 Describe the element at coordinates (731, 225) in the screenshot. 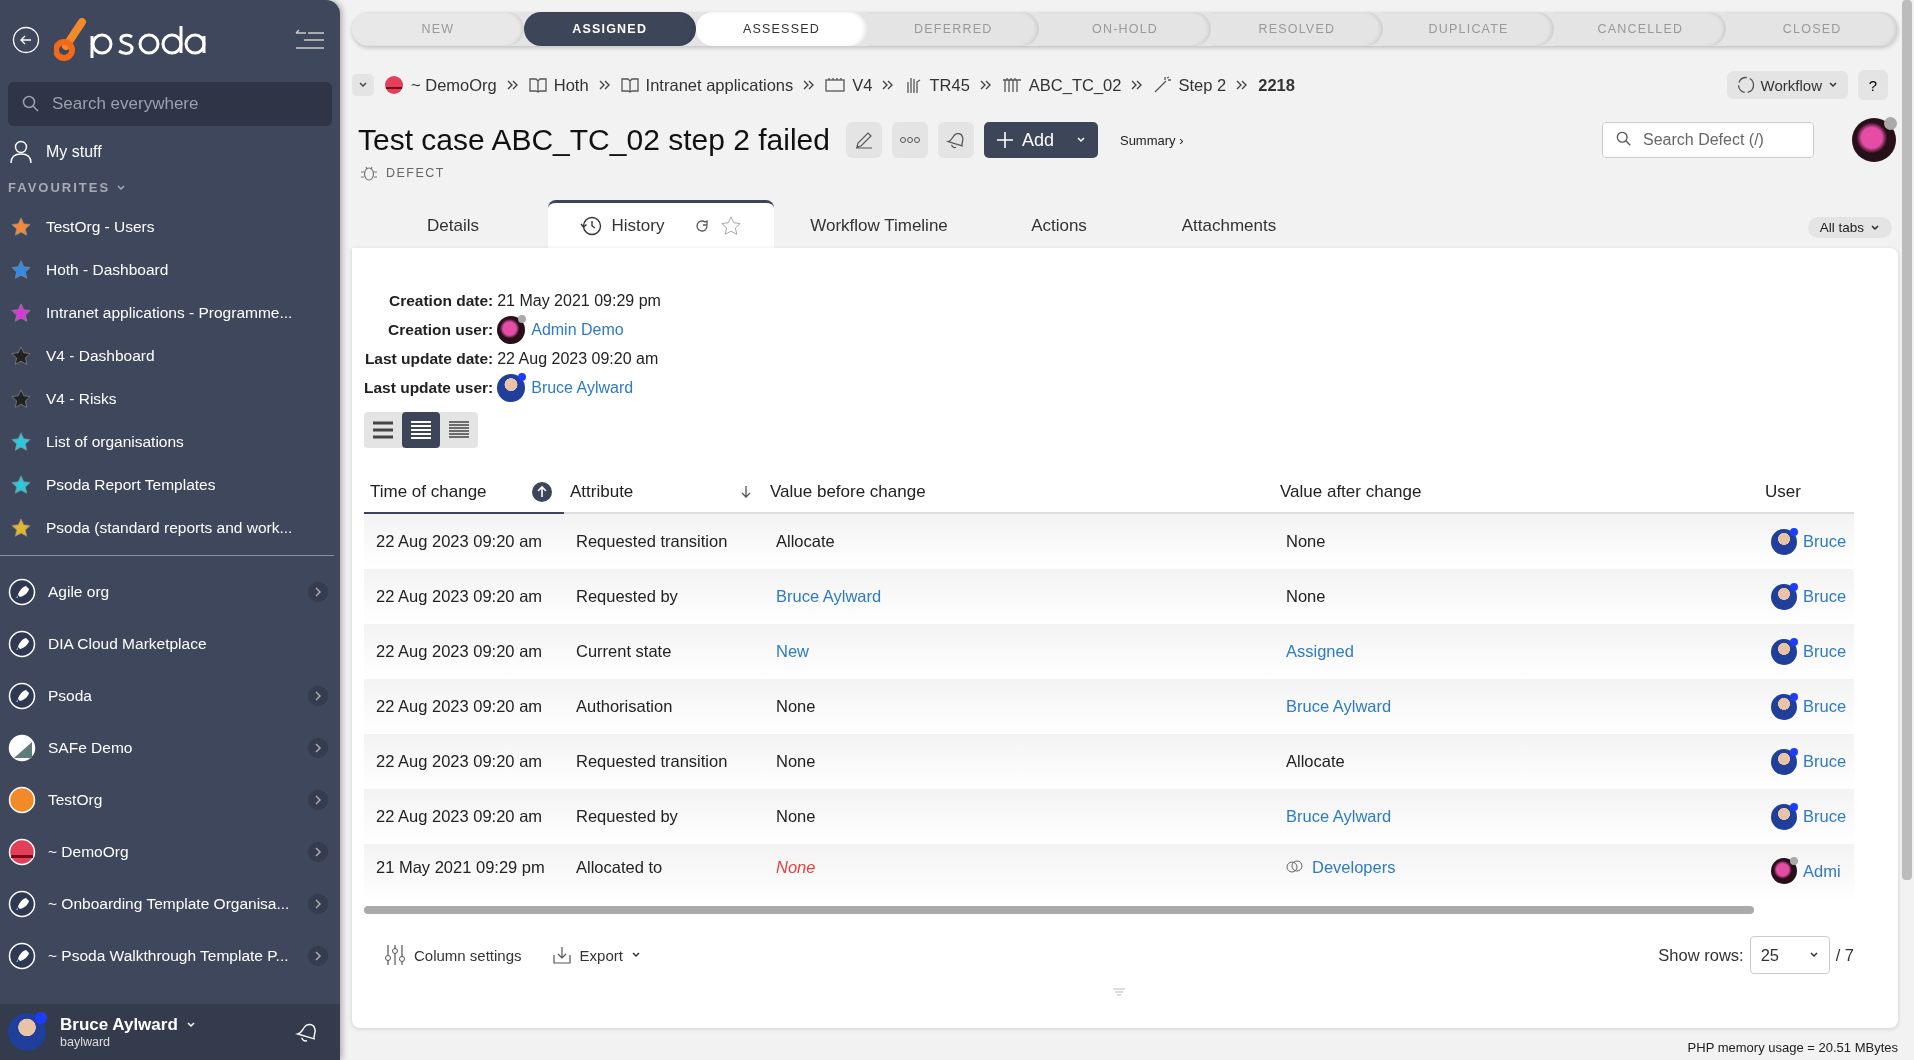

I see `star-icon` at that location.